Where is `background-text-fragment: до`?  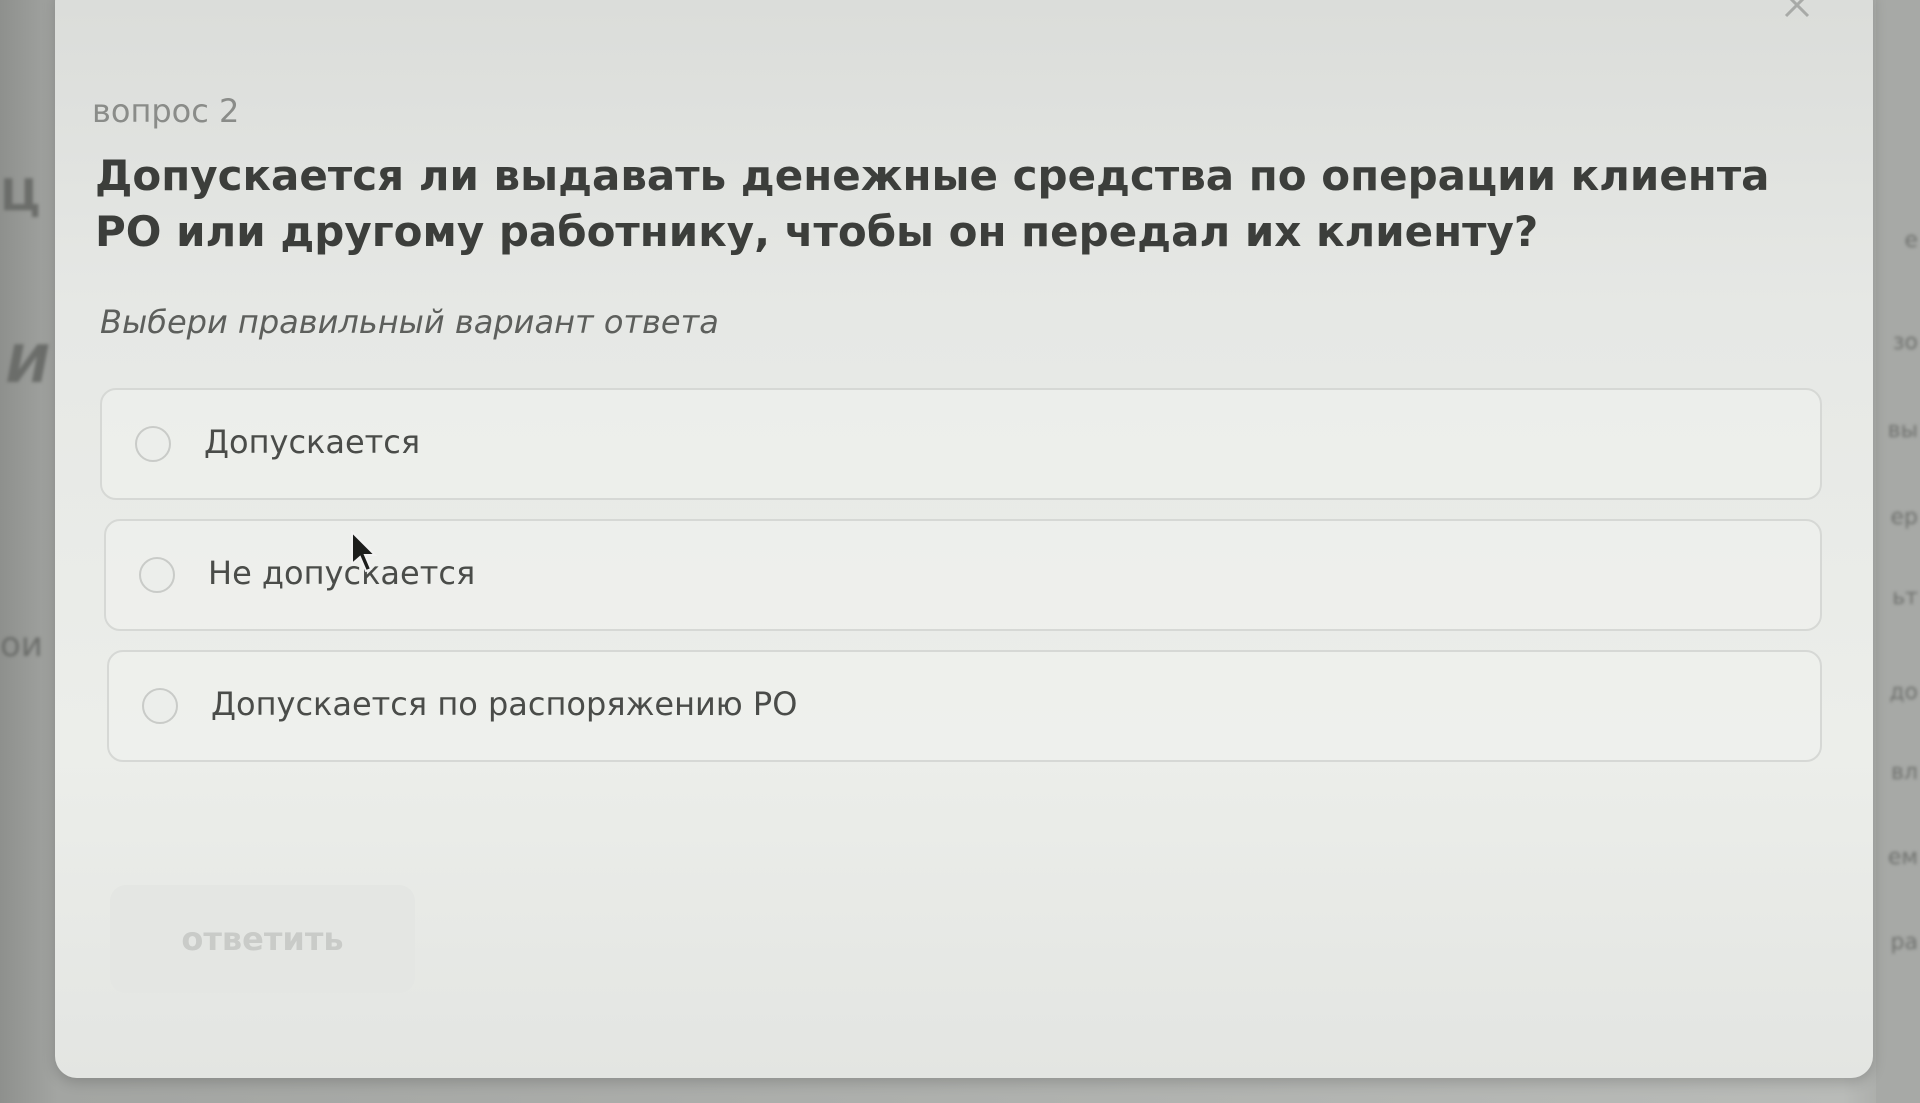 background-text-fragment: до is located at coordinates (1903, 692).